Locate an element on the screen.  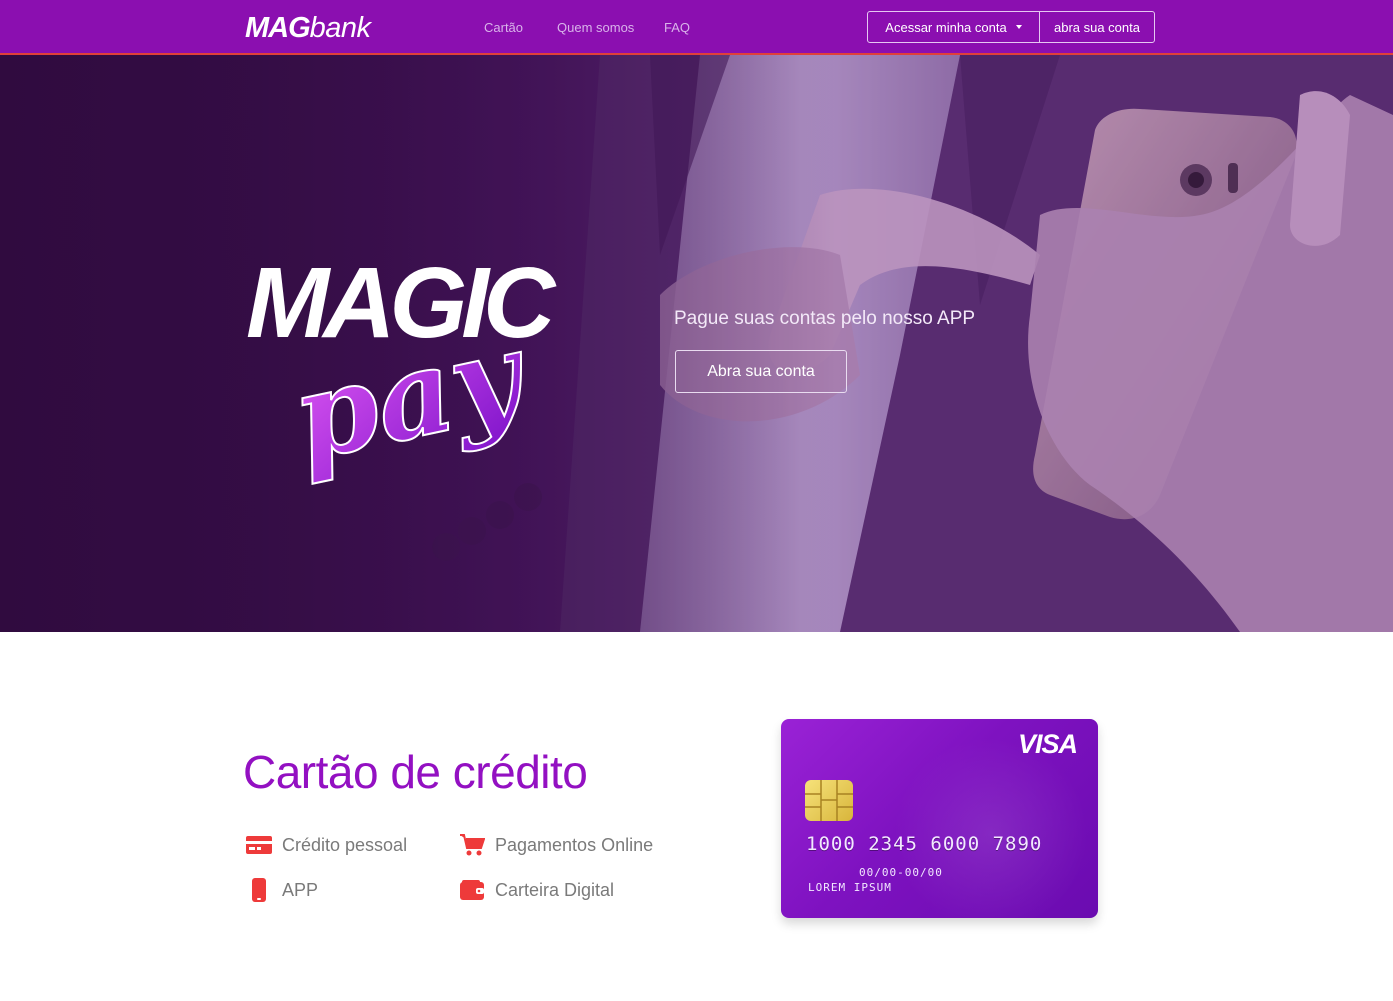
magic-pay-logo: MAGIC pay is located at coordinates (404, 368).